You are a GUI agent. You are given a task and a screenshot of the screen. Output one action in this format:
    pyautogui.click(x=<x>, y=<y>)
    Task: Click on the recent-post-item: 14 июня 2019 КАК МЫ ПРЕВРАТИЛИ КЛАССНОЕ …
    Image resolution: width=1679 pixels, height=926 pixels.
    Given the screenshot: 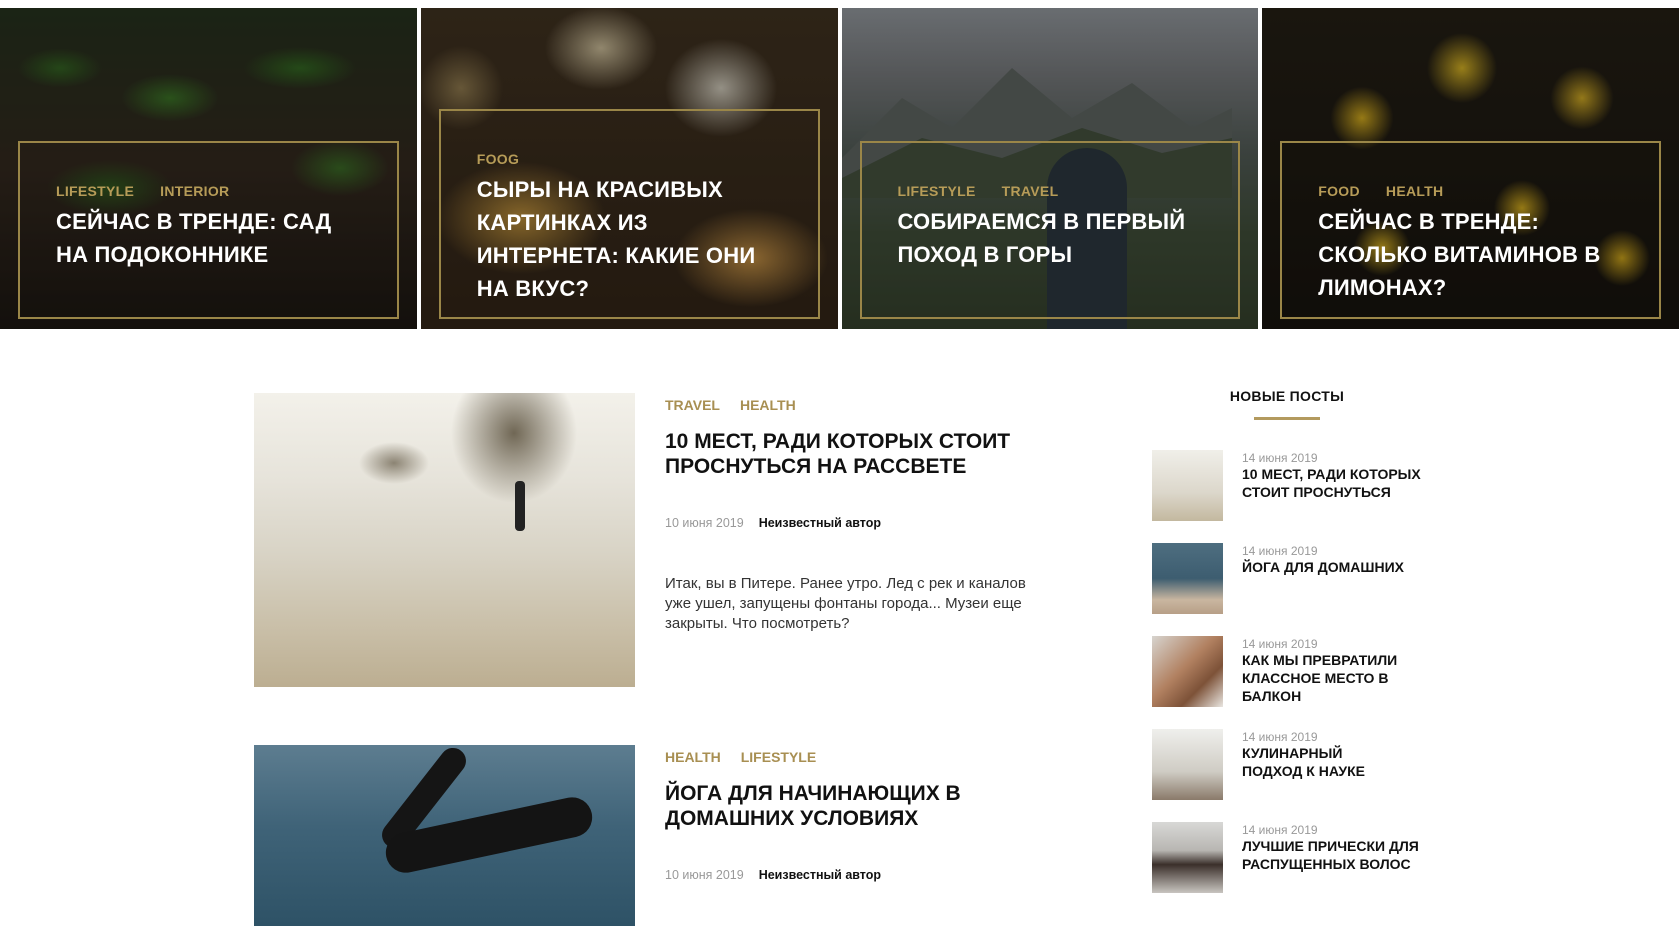 What is the action you would take?
    pyautogui.click(x=1297, y=682)
    